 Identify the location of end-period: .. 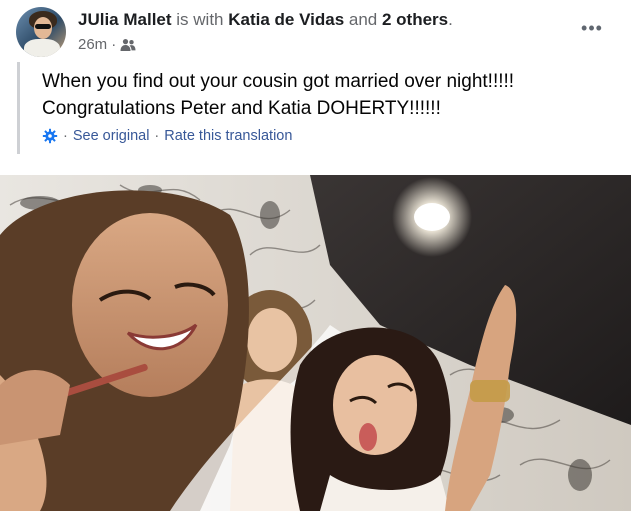
(450, 19).